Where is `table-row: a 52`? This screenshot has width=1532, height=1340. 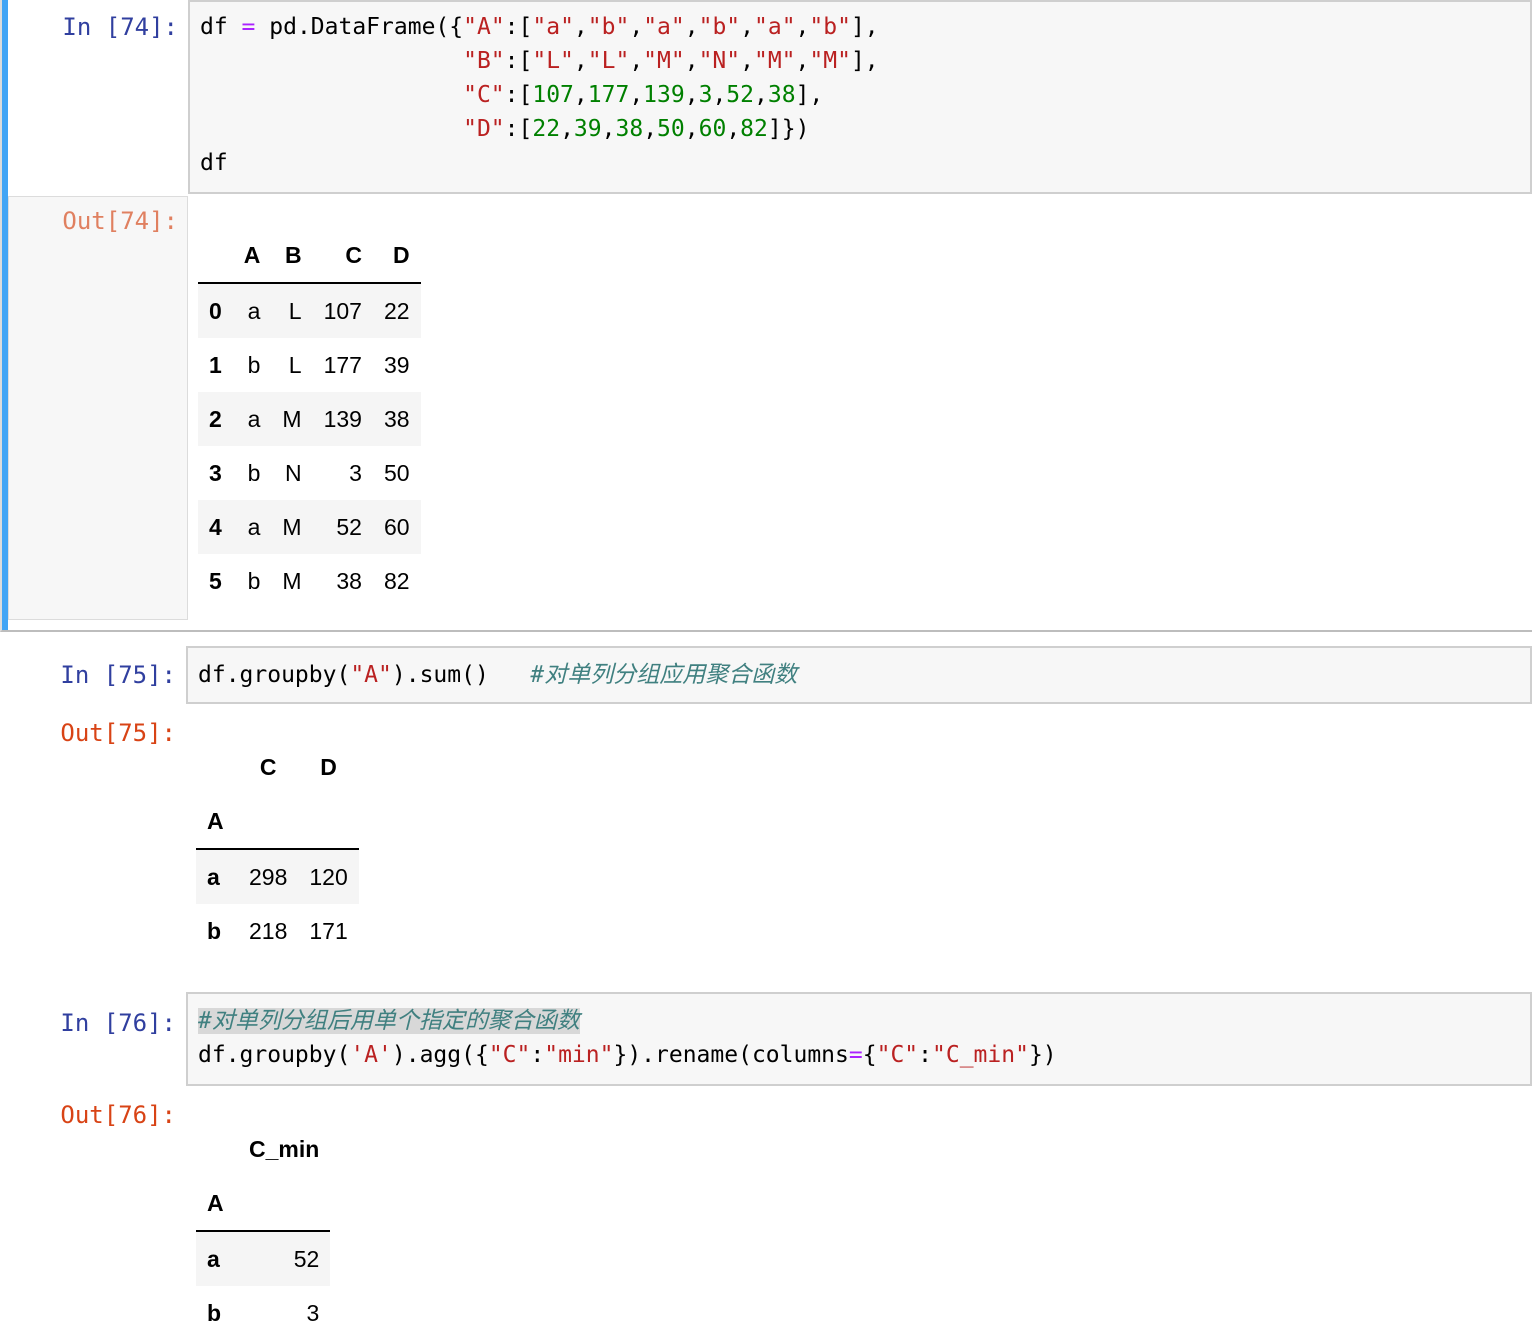 table-row: a 52 is located at coordinates (263, 1258).